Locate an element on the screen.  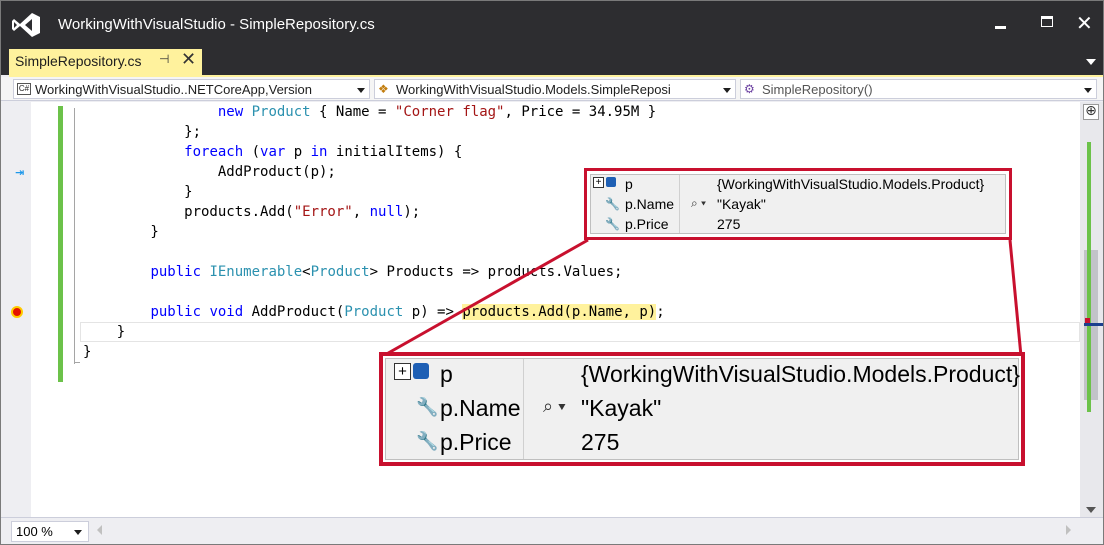
breakpoint-icon is located at coordinates (17, 312).